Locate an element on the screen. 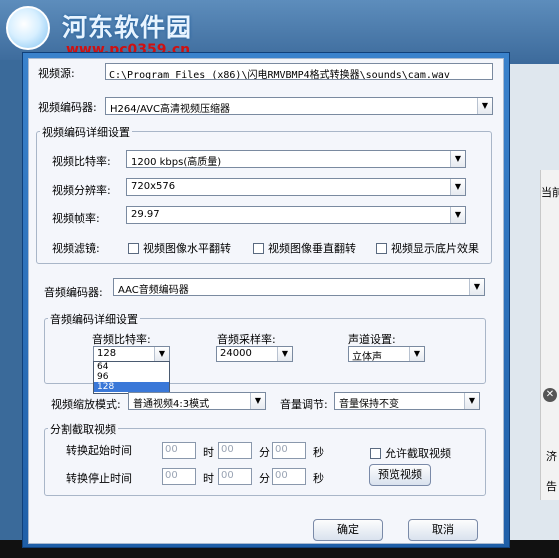 The image size is (559, 558). audio-samplerate-value: 24000 is located at coordinates (236, 353).